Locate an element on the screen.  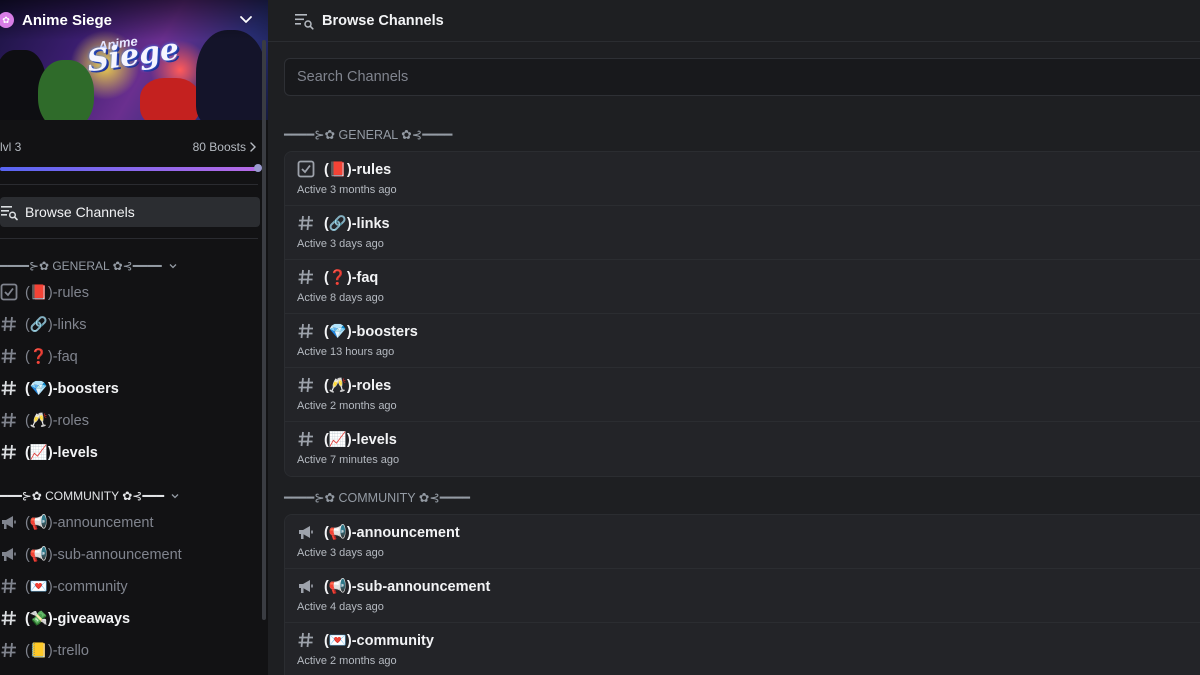
main-category-general: ━━━━⊱✿ GENERAL ✿⊰━━━━ is located at coordinates (368, 135).